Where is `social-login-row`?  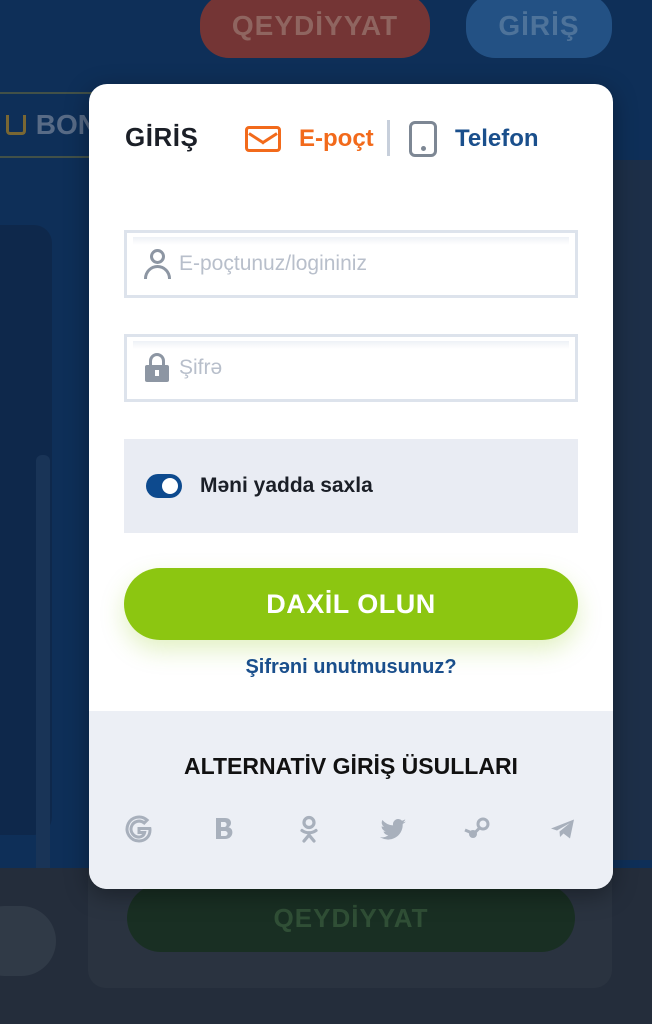 social-login-row is located at coordinates (351, 829).